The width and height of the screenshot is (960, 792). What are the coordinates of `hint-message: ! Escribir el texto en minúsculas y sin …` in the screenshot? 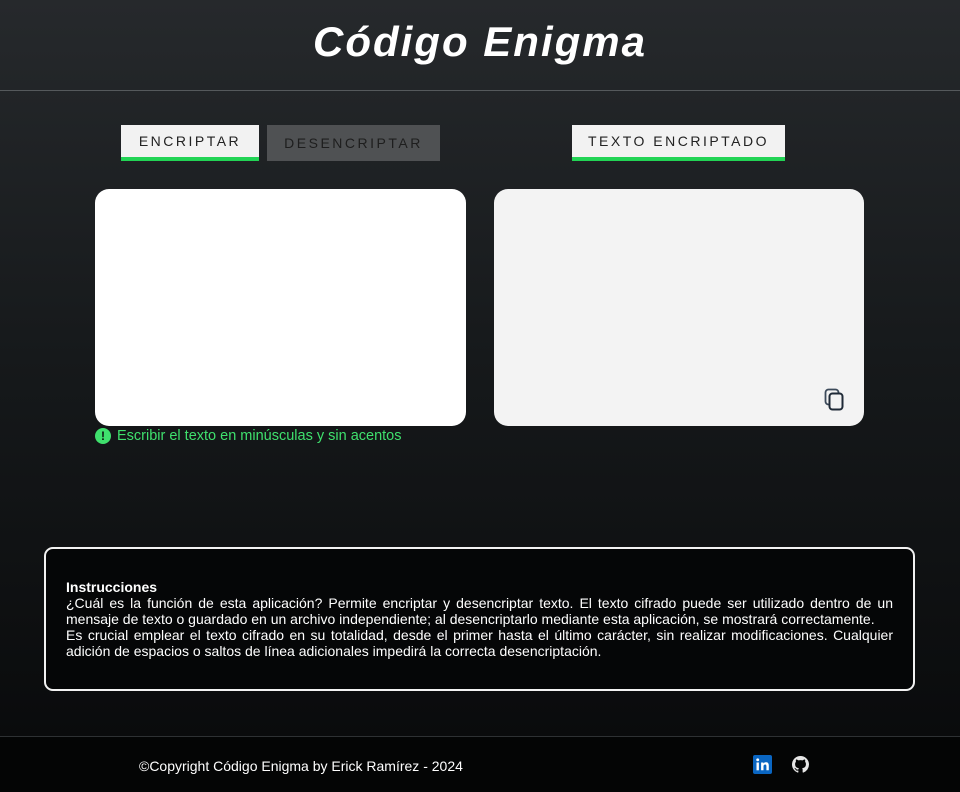 It's located at (248, 436).